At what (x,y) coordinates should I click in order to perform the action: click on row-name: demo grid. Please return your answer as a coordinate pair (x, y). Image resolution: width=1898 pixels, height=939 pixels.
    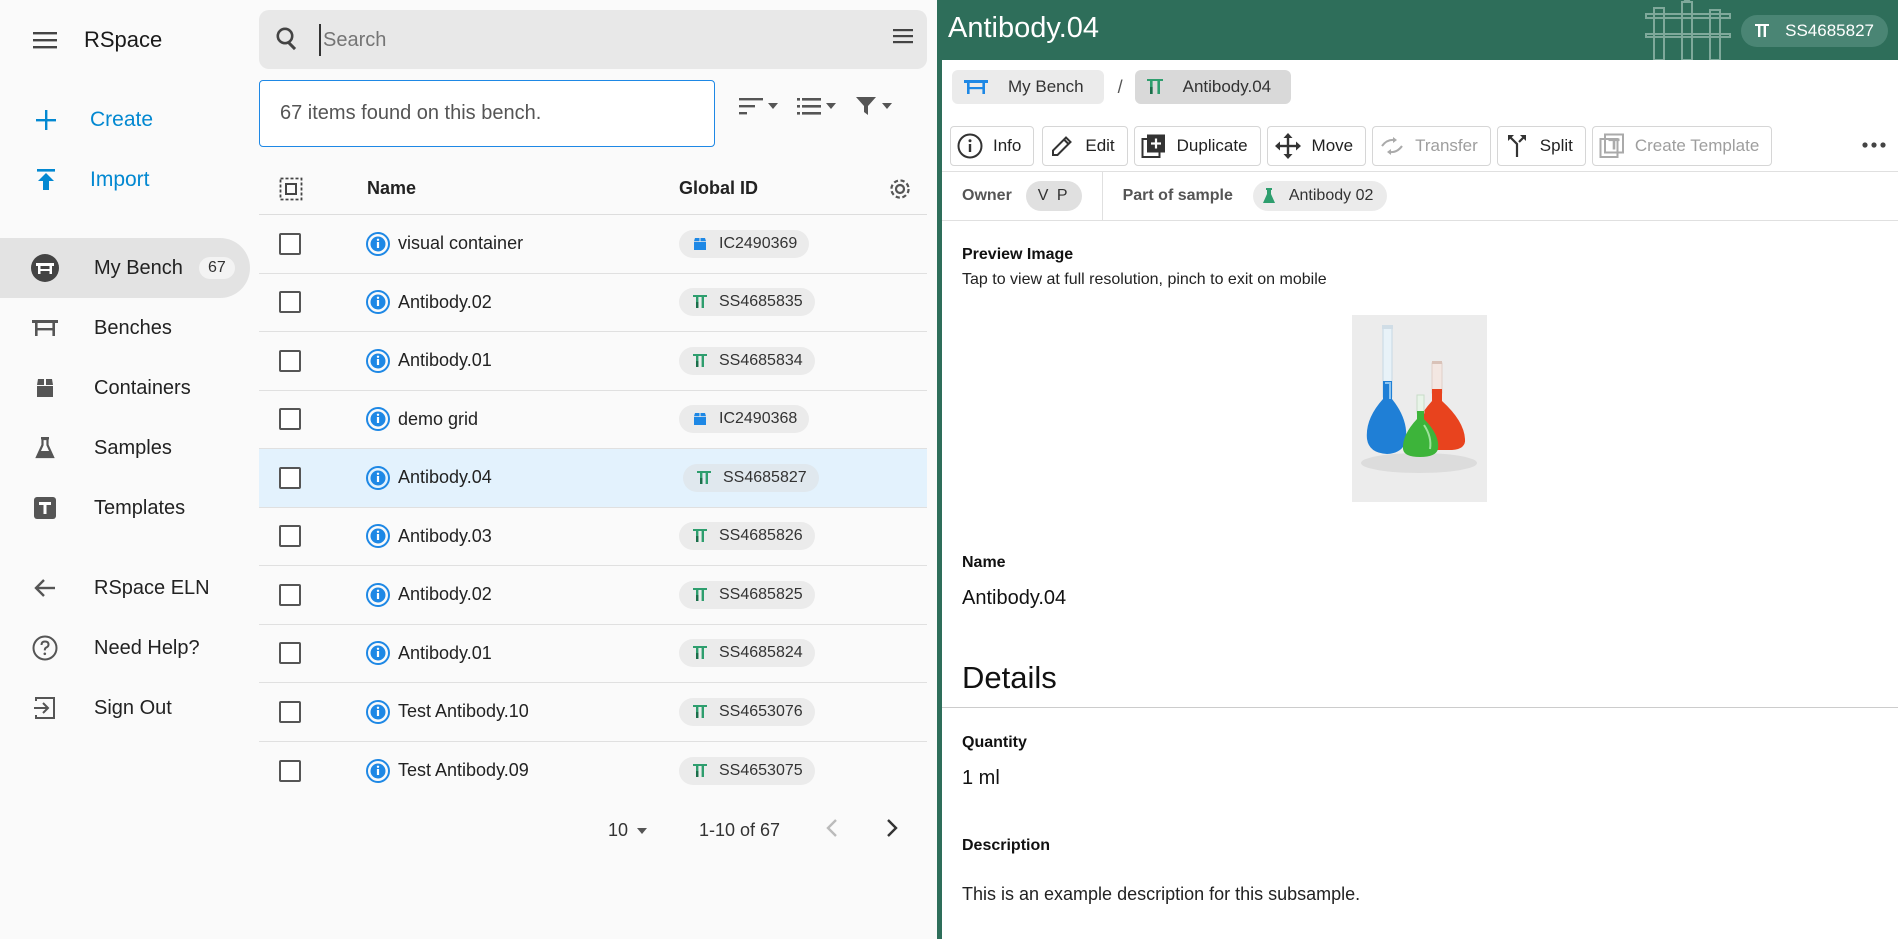
    Looking at the image, I should click on (438, 419).